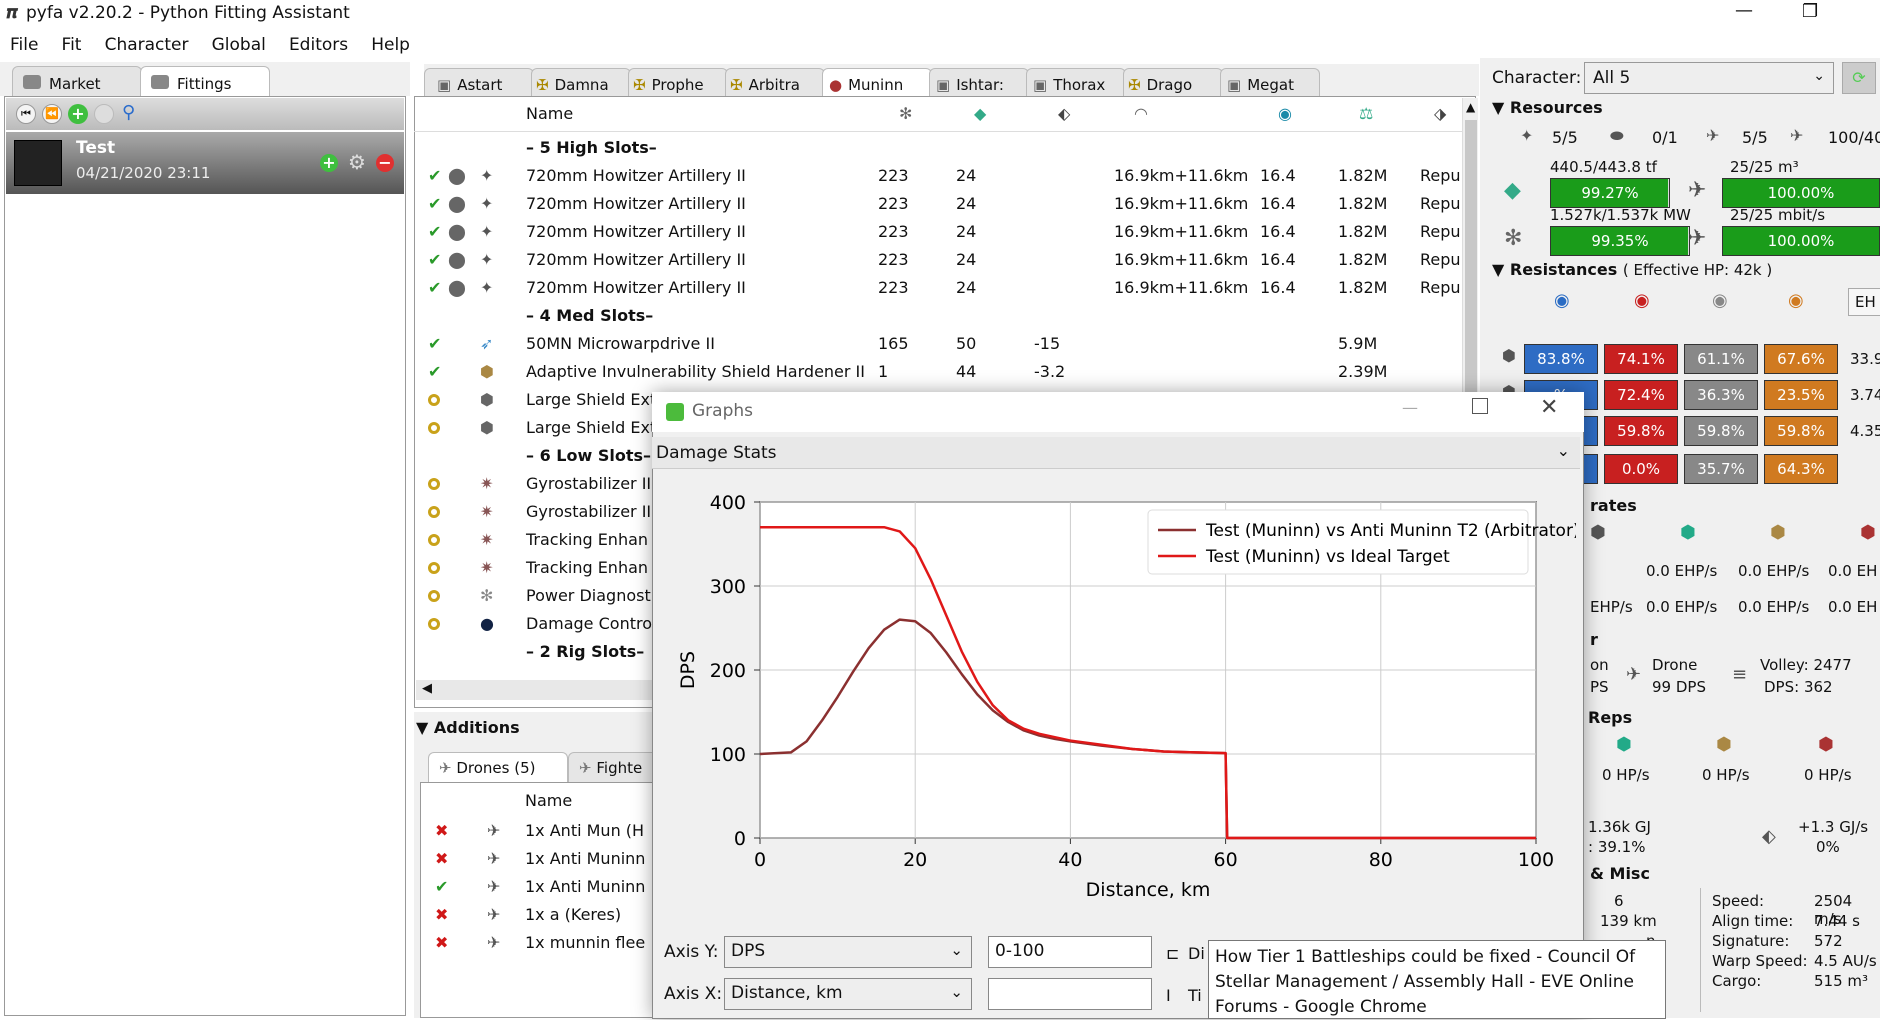 This screenshot has height=1020, width=1880. I want to click on restore-icon: ❐, so click(1810, 11).